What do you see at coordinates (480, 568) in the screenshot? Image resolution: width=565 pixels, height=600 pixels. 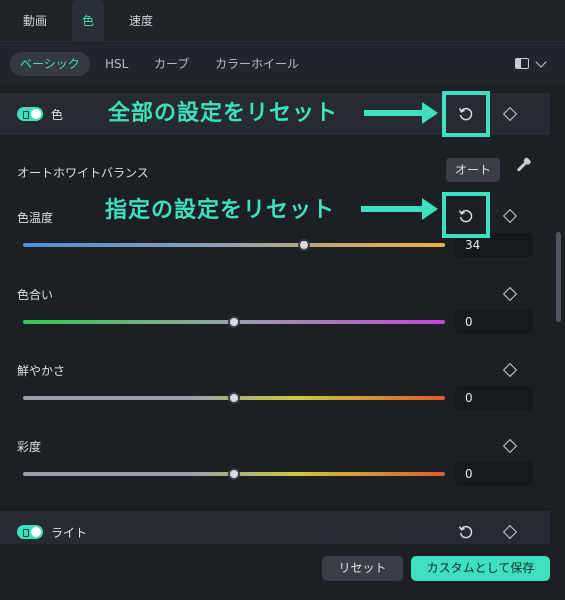 I see `save-as-custom-button: カスタムとして保存` at bounding box center [480, 568].